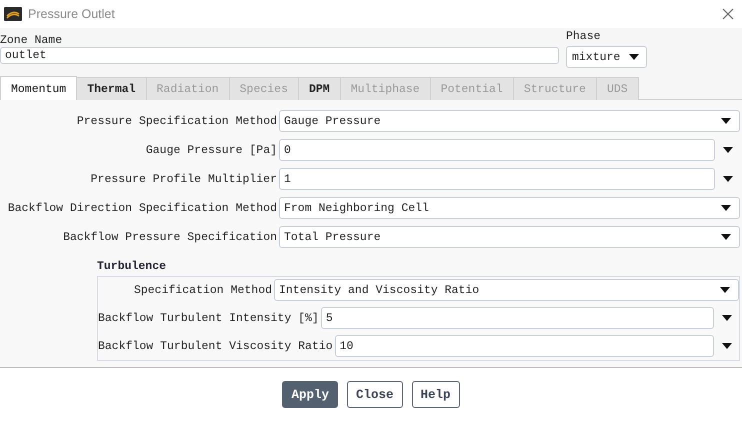 This screenshot has height=427, width=742. Describe the element at coordinates (319, 88) in the screenshot. I see `tab: DPM` at that location.